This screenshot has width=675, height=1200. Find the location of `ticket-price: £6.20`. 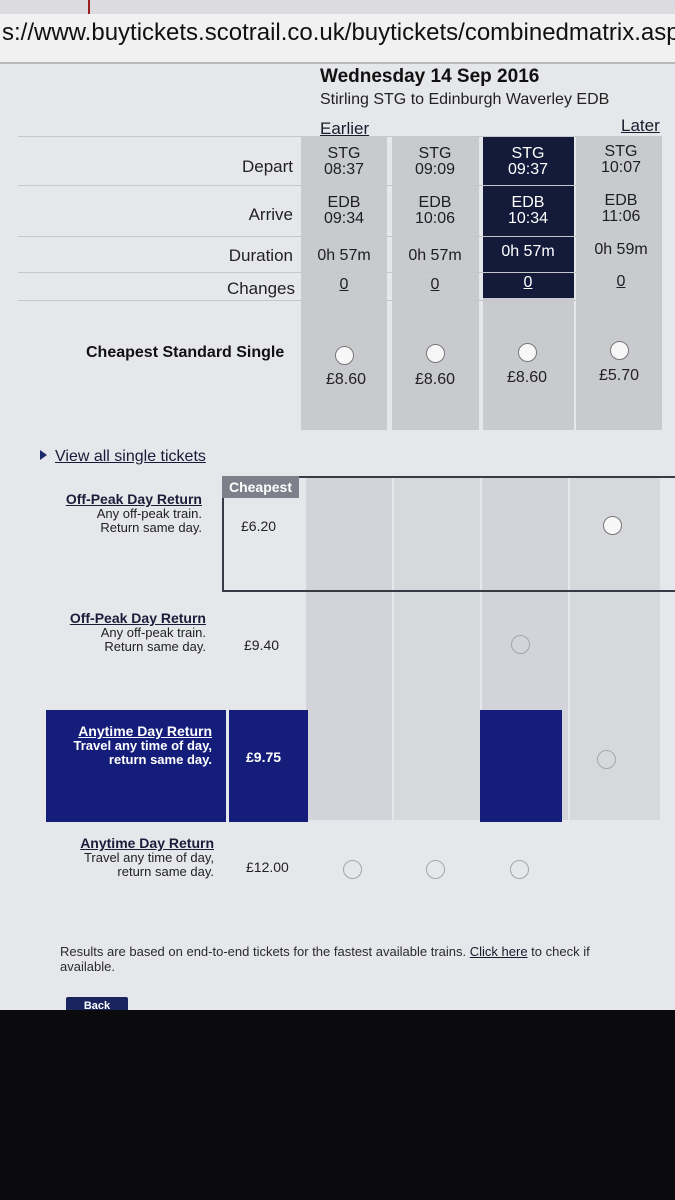

ticket-price: £6.20 is located at coordinates (259, 526).